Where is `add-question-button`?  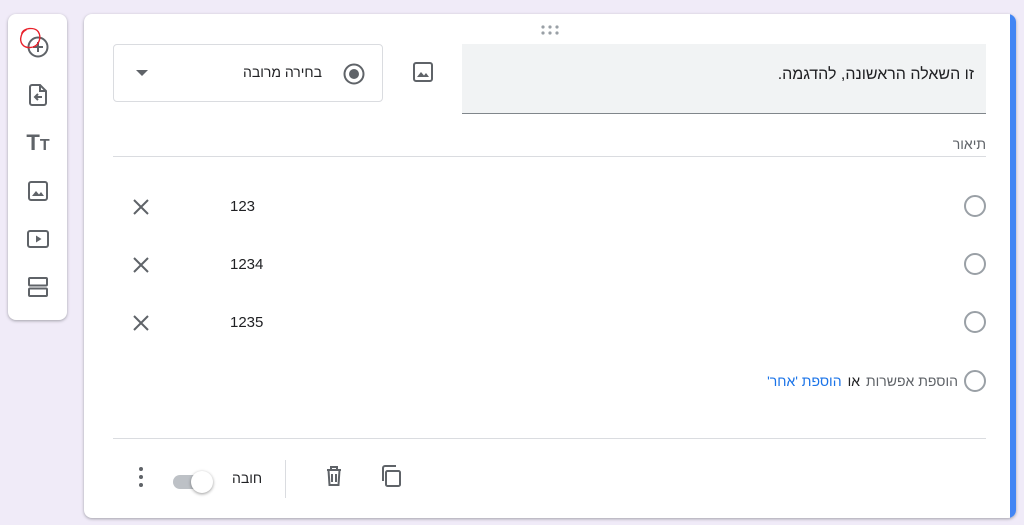
add-question-button is located at coordinates (35, 43).